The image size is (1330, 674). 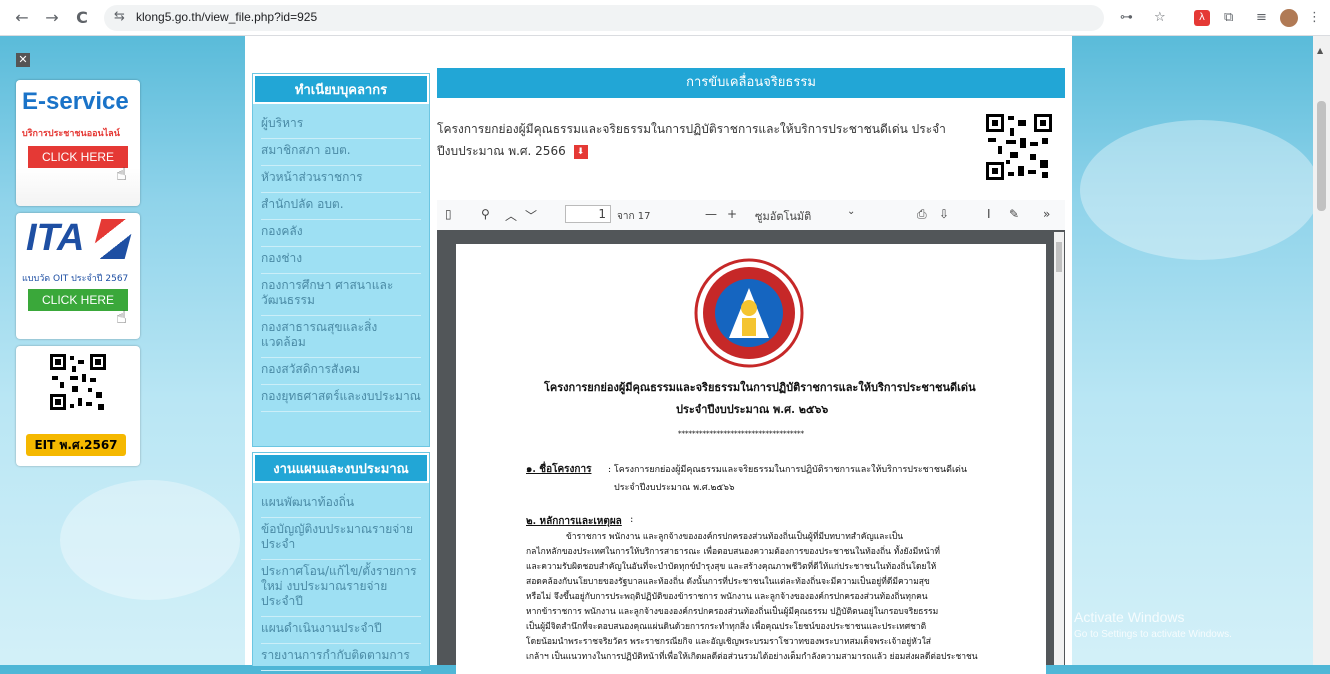 I want to click on sidebar-item: กองช่าง, so click(x=341, y=260).